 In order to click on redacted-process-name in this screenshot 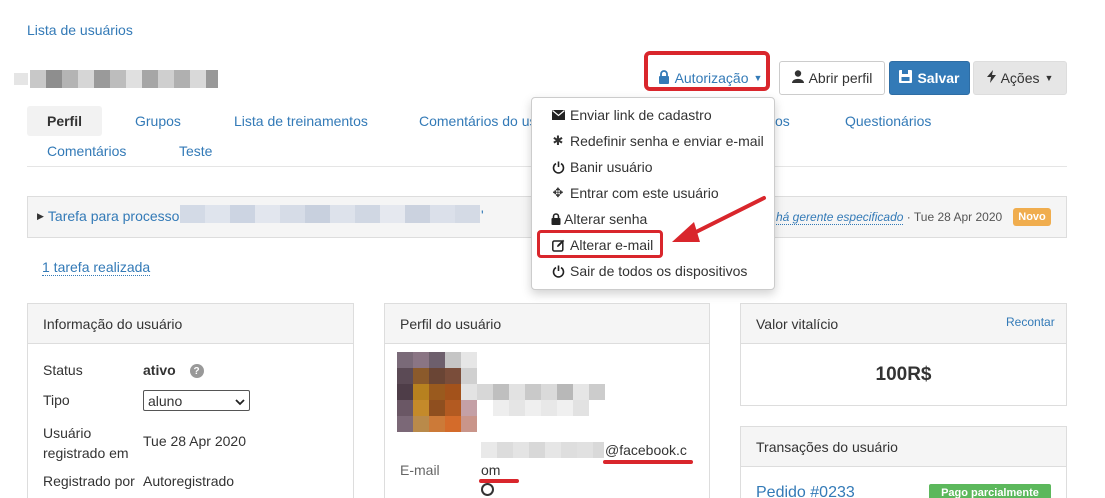, I will do `click(330, 214)`.